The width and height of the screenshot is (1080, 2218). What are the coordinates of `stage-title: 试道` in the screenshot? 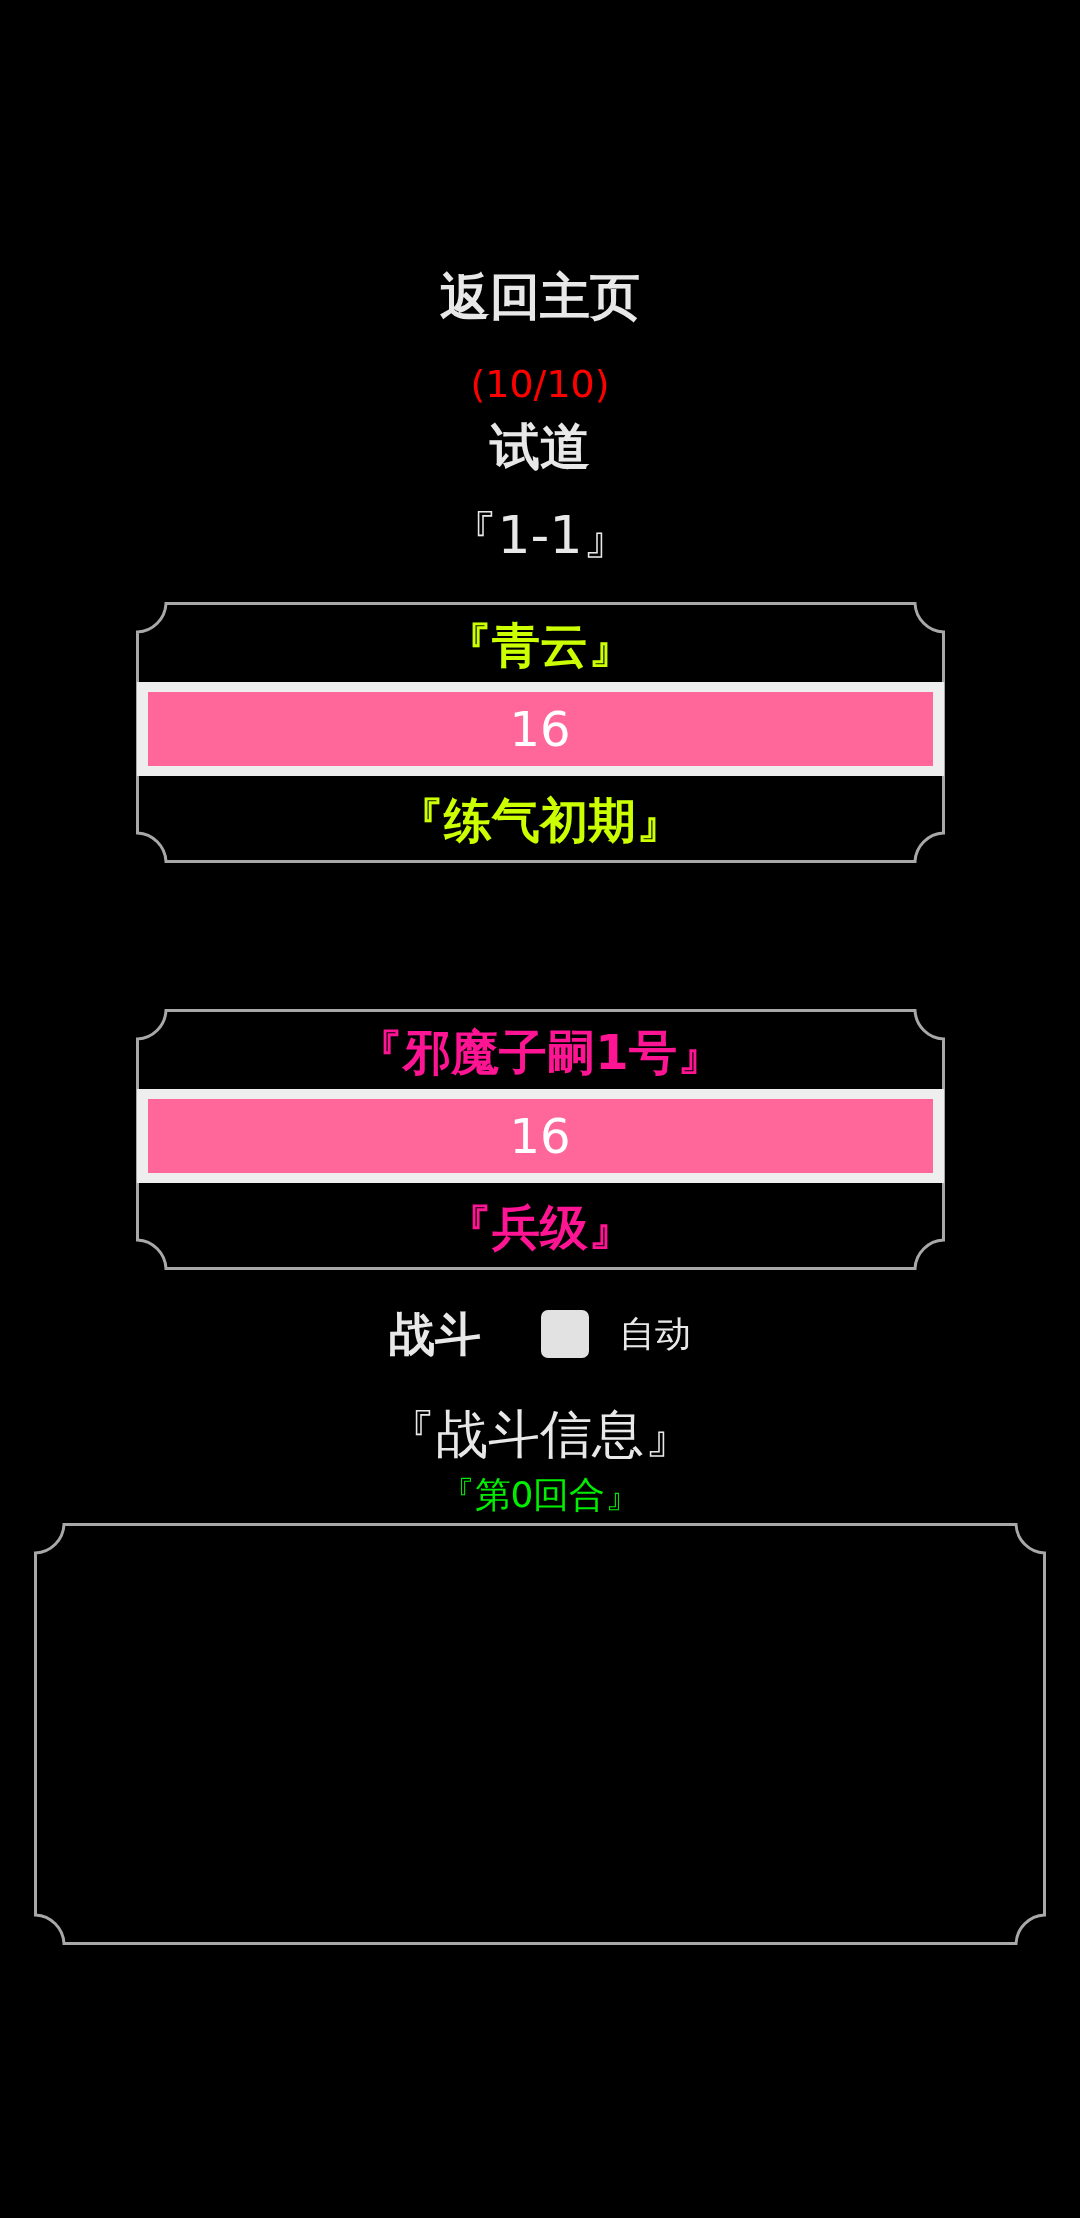 It's located at (540, 447).